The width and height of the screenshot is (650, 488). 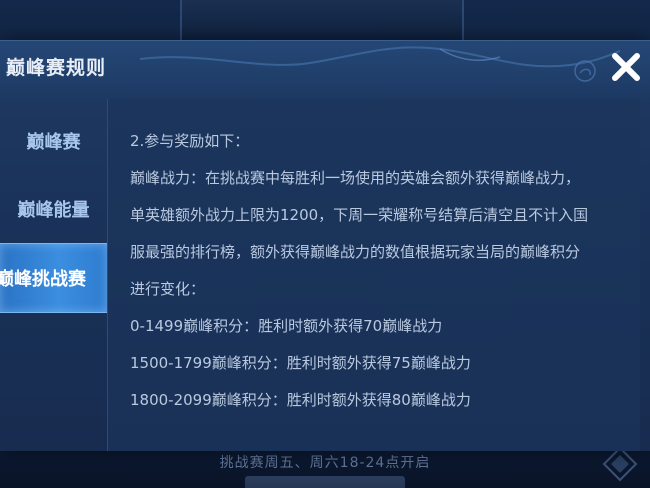 I want to click on rules-line: 巅峰战力：在挑战赛中每胜利一场使用的英雄会额外获得巅峰战力，, so click(x=355, y=178).